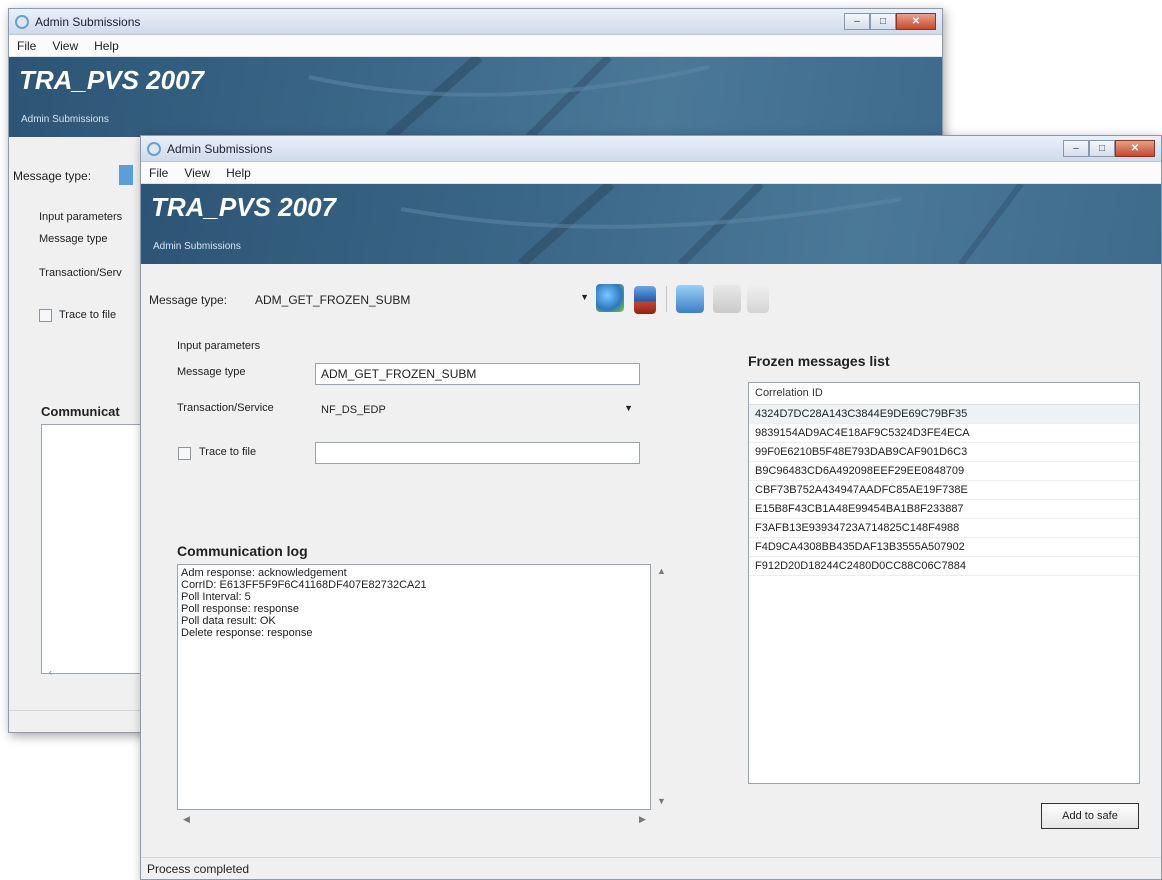 The width and height of the screenshot is (1162, 880). What do you see at coordinates (661, 571) in the screenshot?
I see `scroll-up-icon: ▲` at bounding box center [661, 571].